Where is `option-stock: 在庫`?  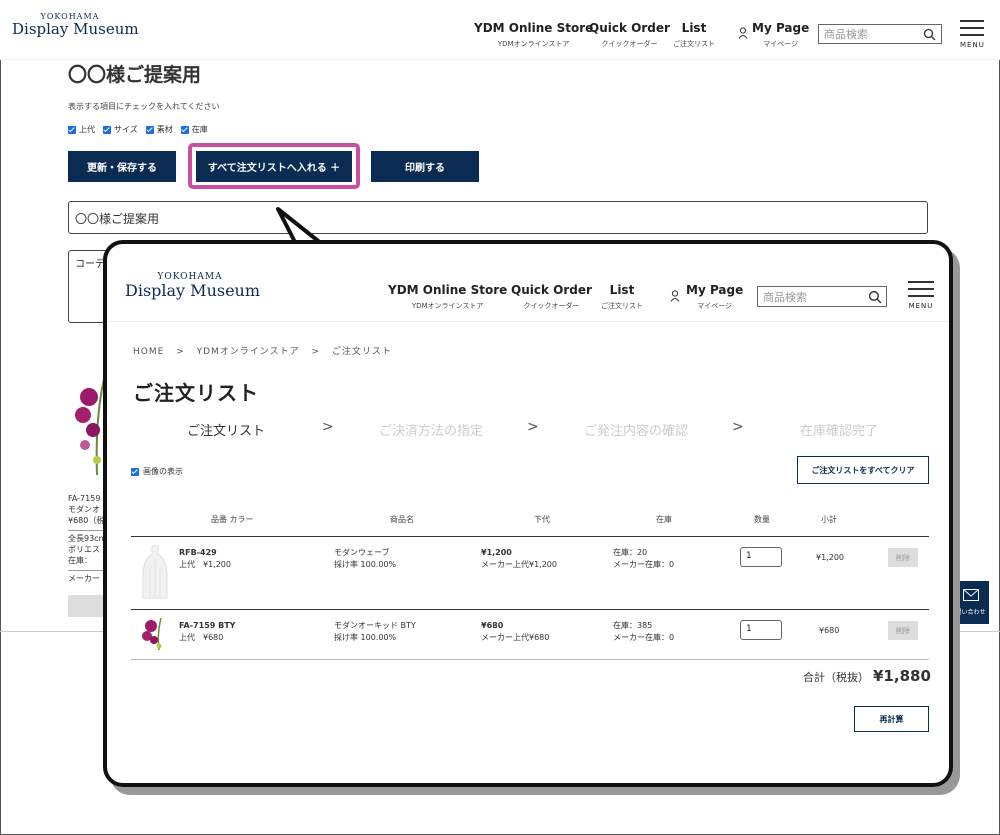 option-stock: 在庫 is located at coordinates (194, 129).